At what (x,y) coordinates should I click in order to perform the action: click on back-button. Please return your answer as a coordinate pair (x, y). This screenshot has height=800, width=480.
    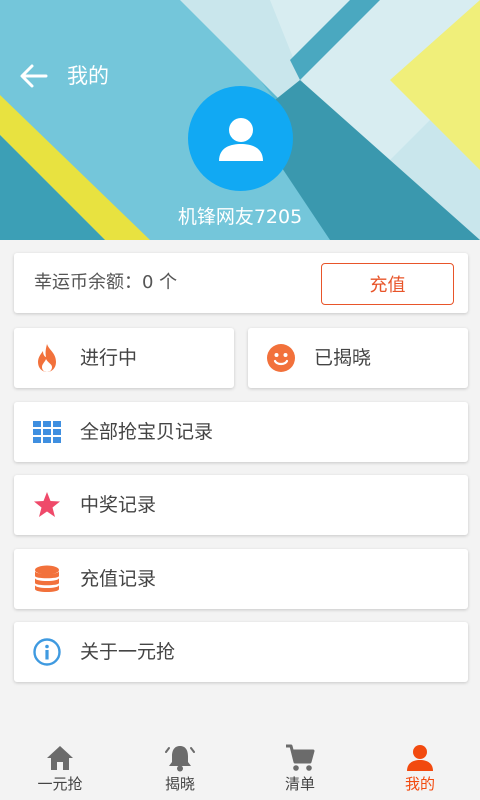
    Looking at the image, I should click on (34, 76).